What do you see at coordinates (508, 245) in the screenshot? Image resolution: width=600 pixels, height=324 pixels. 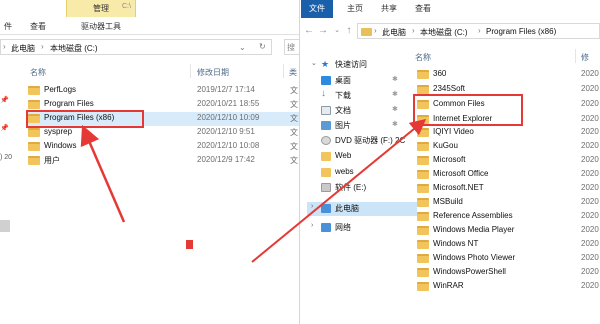 I see `file-row: Windows NT 2020` at bounding box center [508, 245].